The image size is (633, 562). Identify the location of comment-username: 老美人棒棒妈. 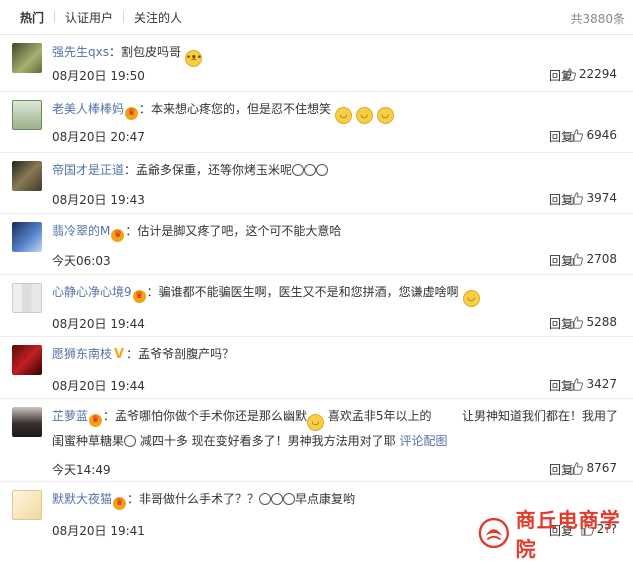
(88, 109).